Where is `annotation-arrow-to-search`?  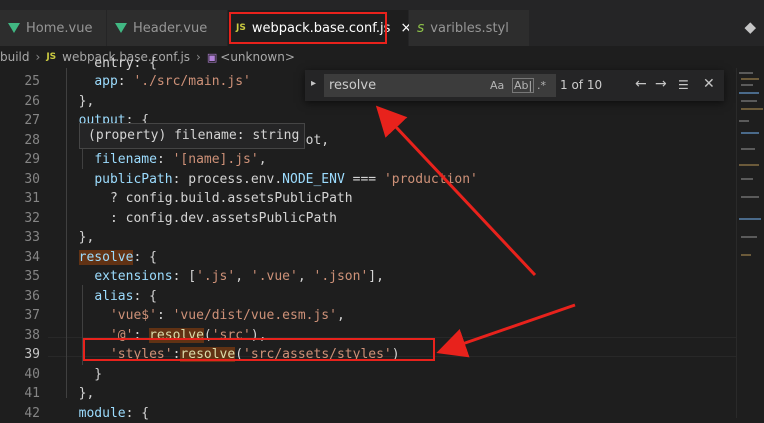 annotation-arrow-to-search is located at coordinates (457, 192).